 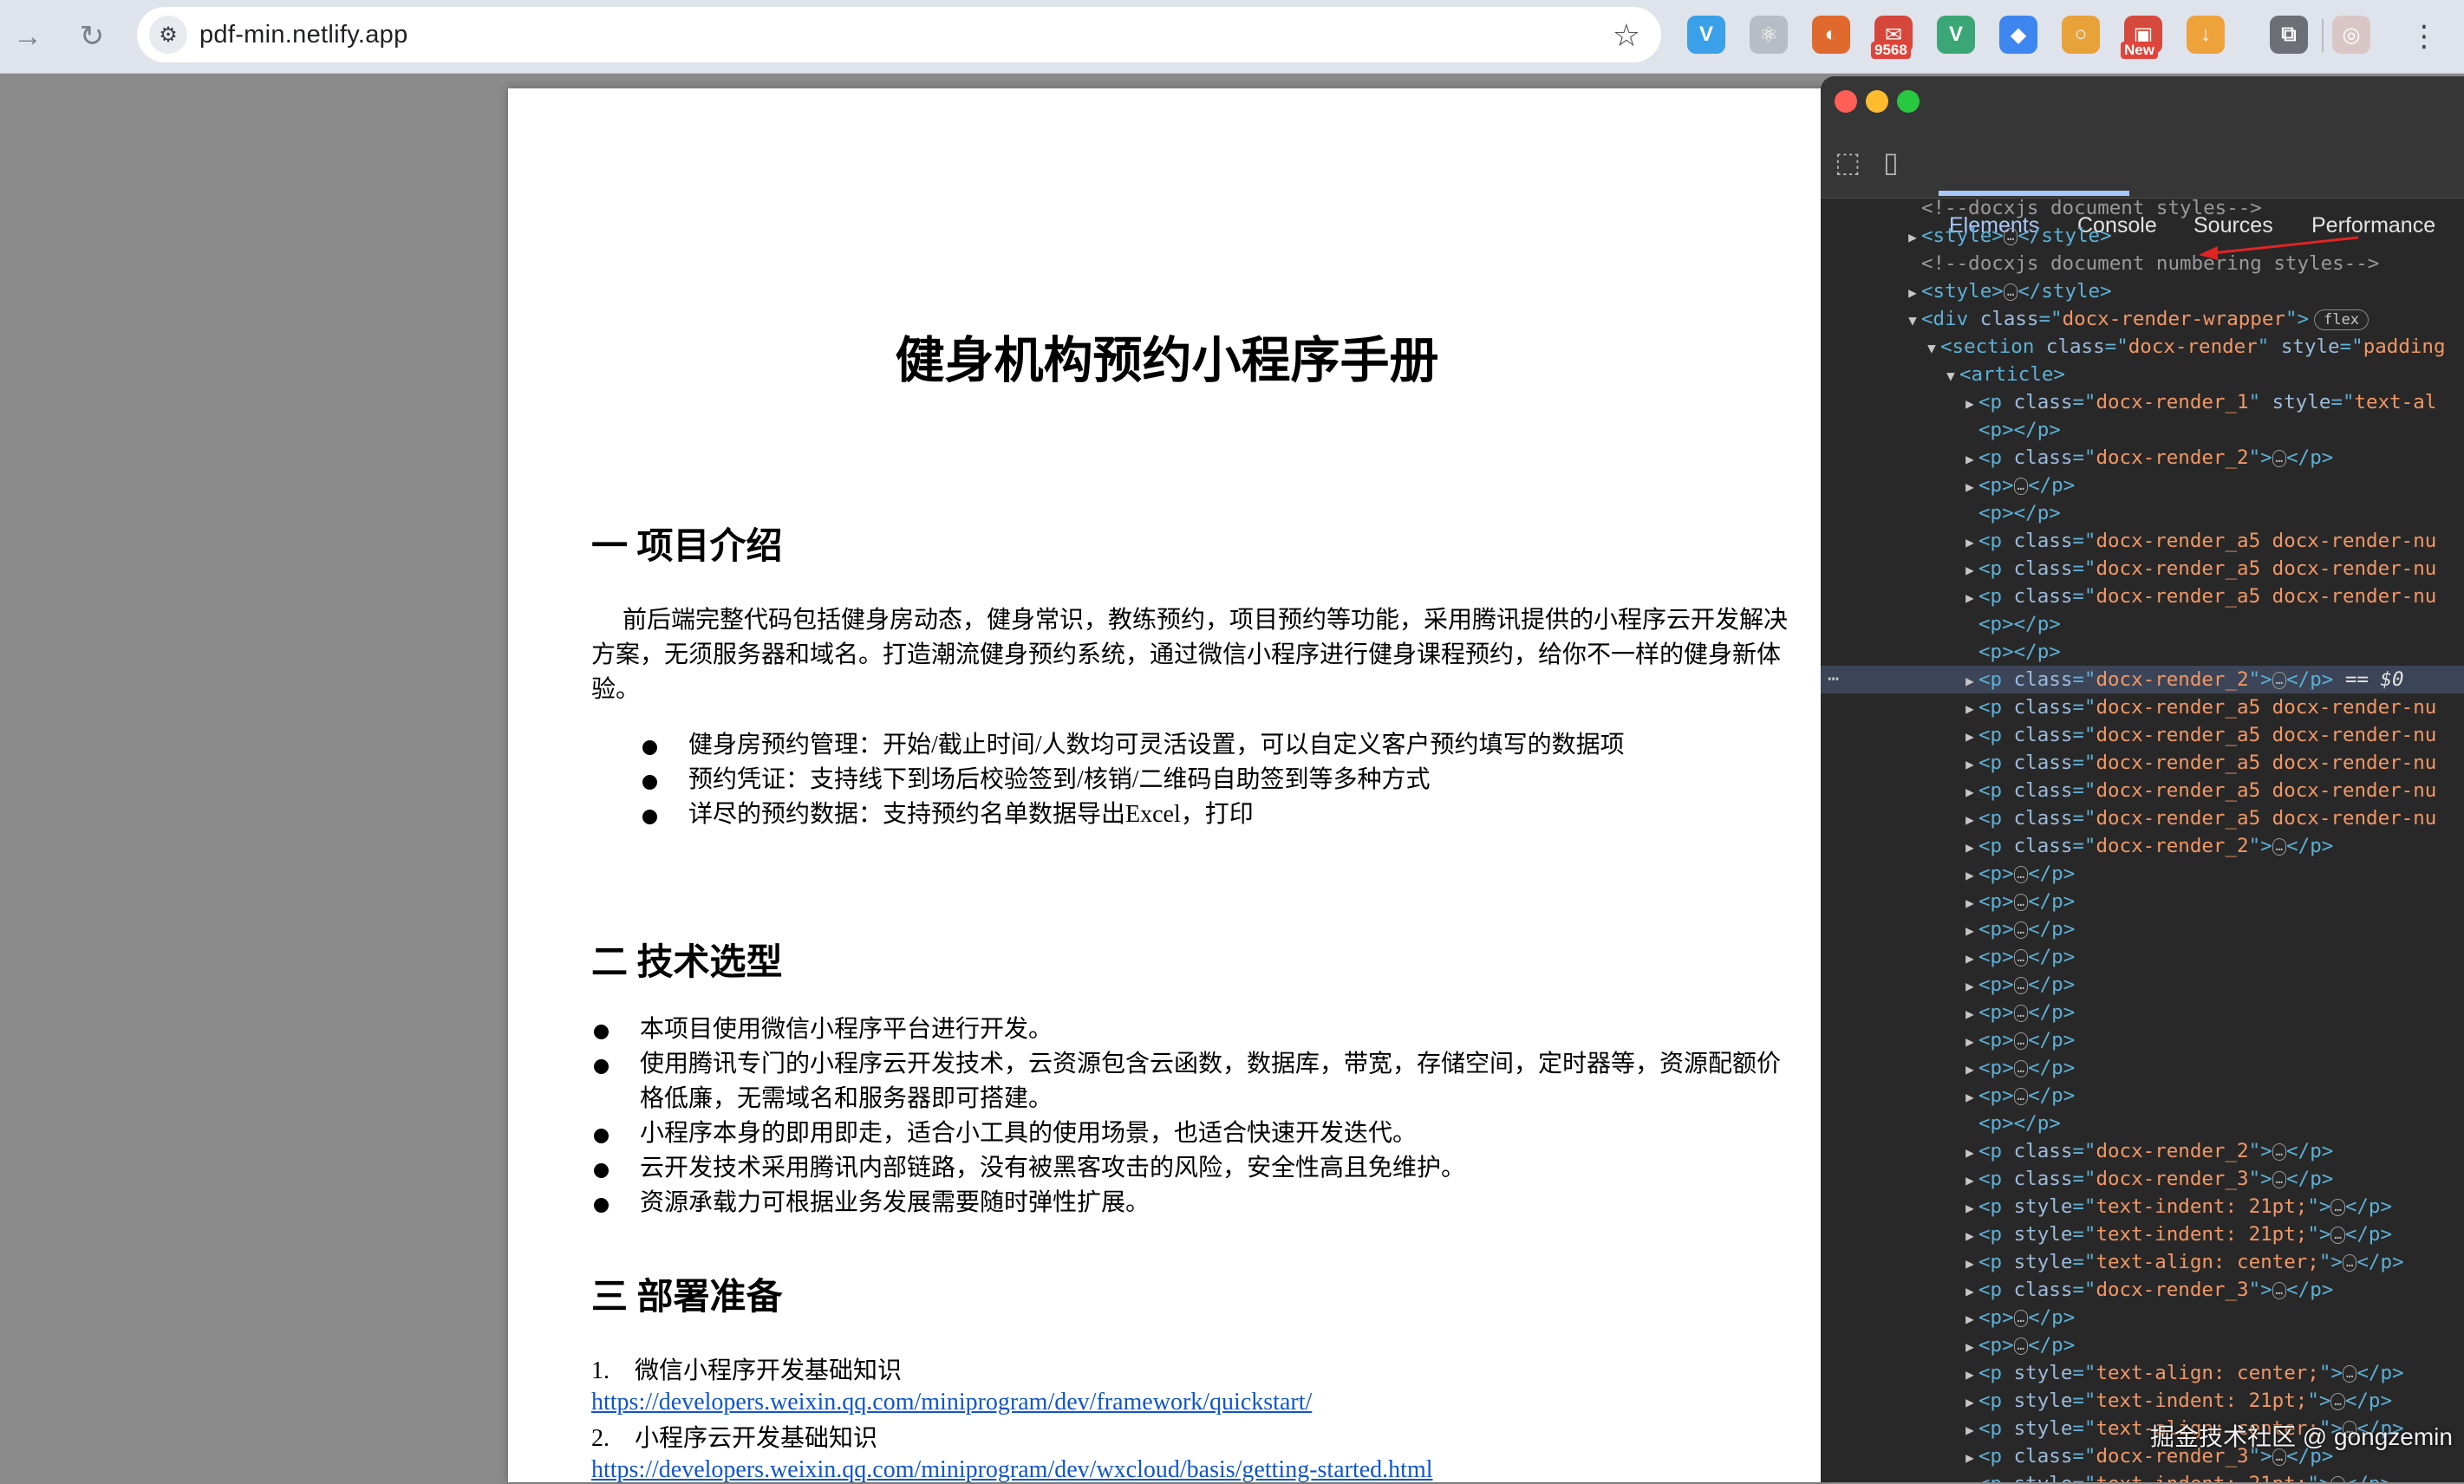 I want to click on maximize-window-icon, so click(x=1908, y=101).